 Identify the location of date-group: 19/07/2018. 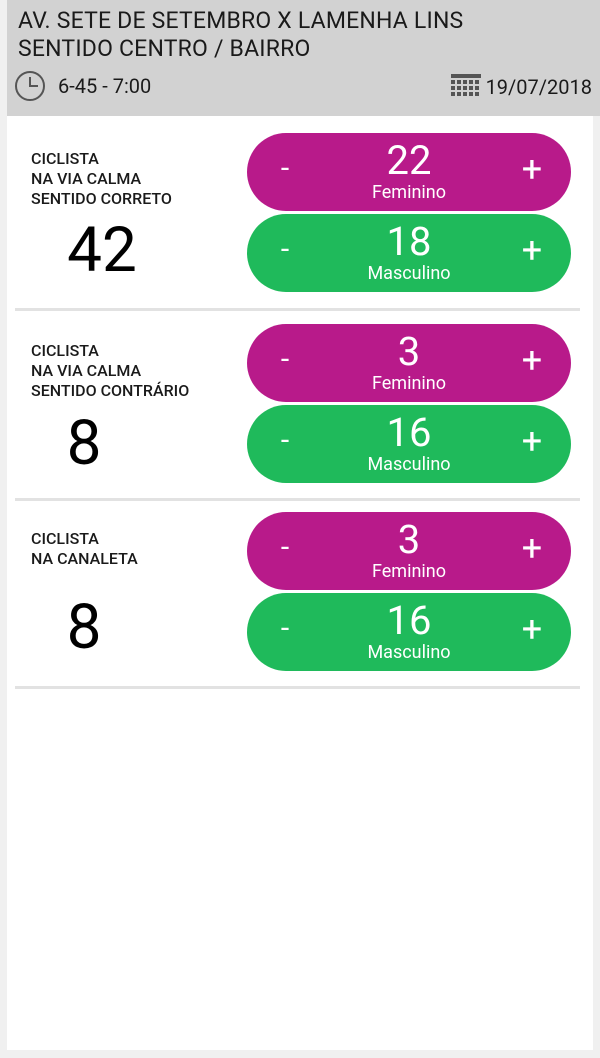
(521, 87).